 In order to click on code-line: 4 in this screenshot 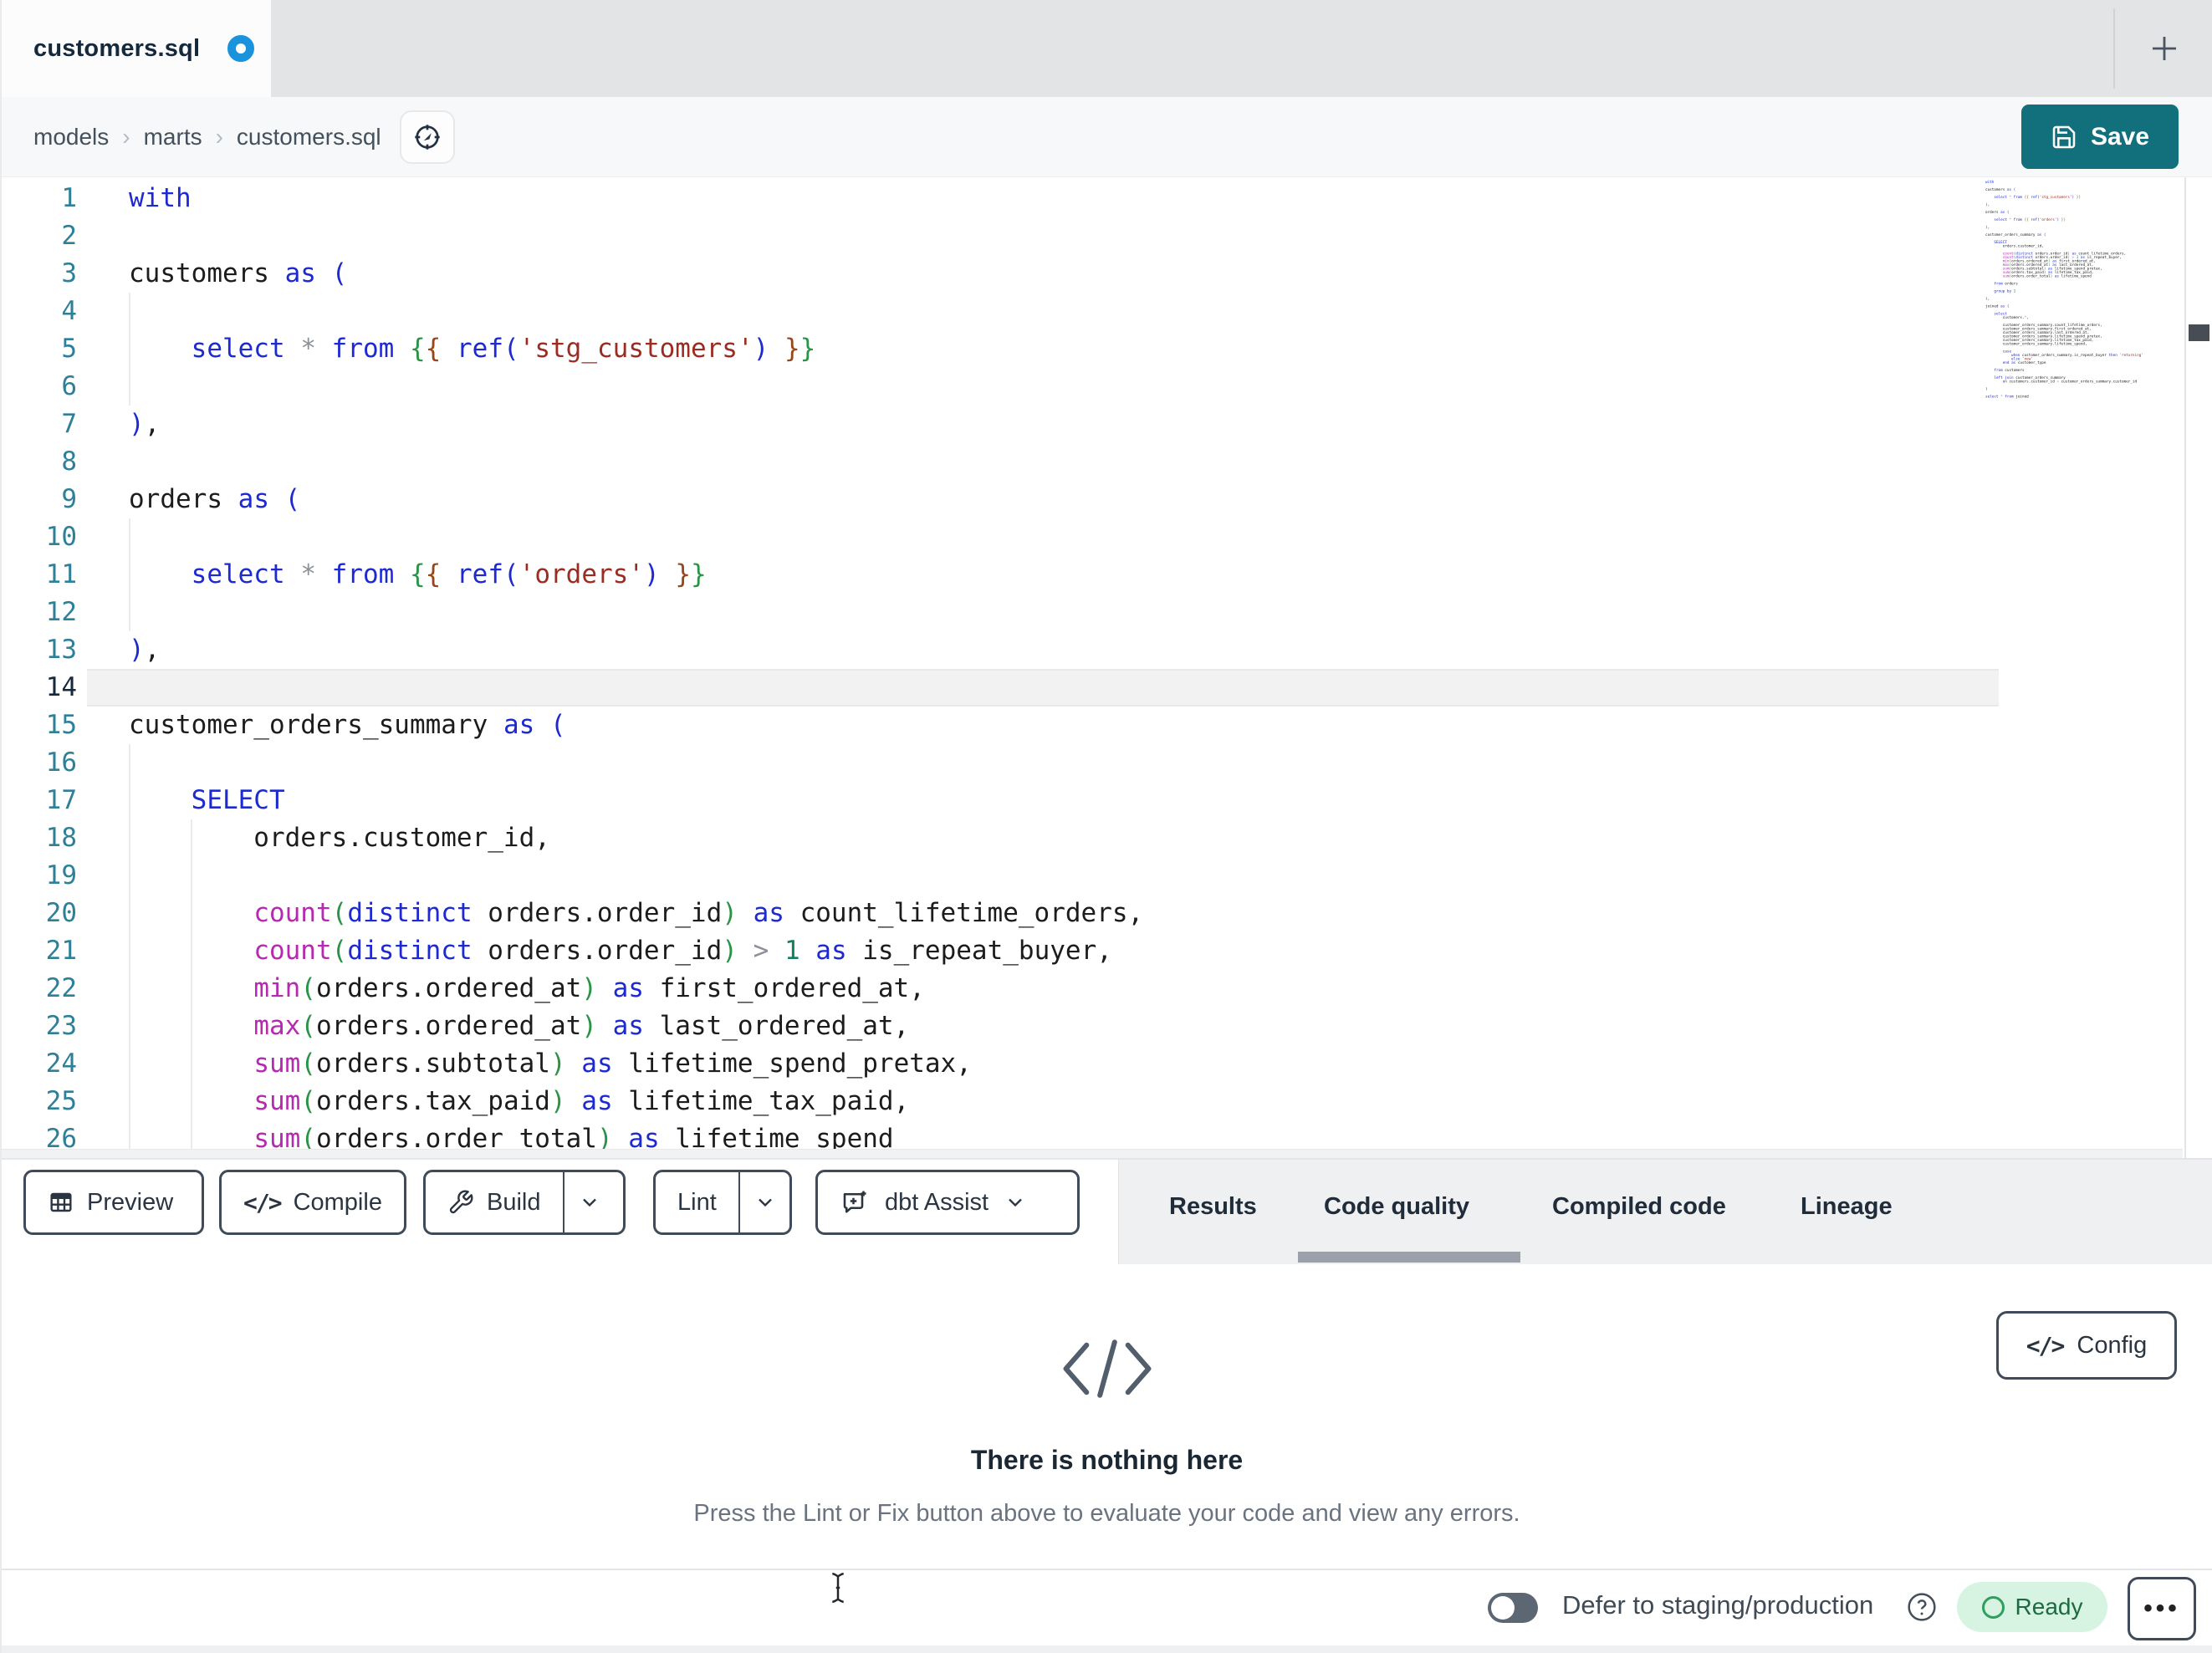, I will do `click(69, 311)`.